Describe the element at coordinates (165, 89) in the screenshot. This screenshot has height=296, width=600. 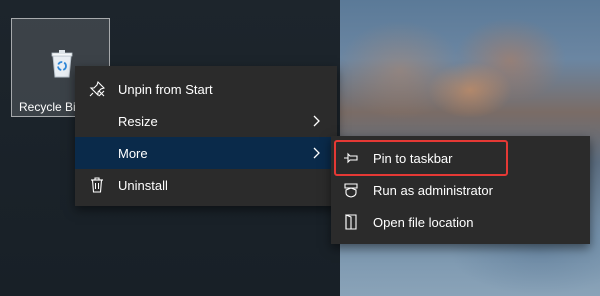
I see `menu-item-label: Unpin from Start` at that location.